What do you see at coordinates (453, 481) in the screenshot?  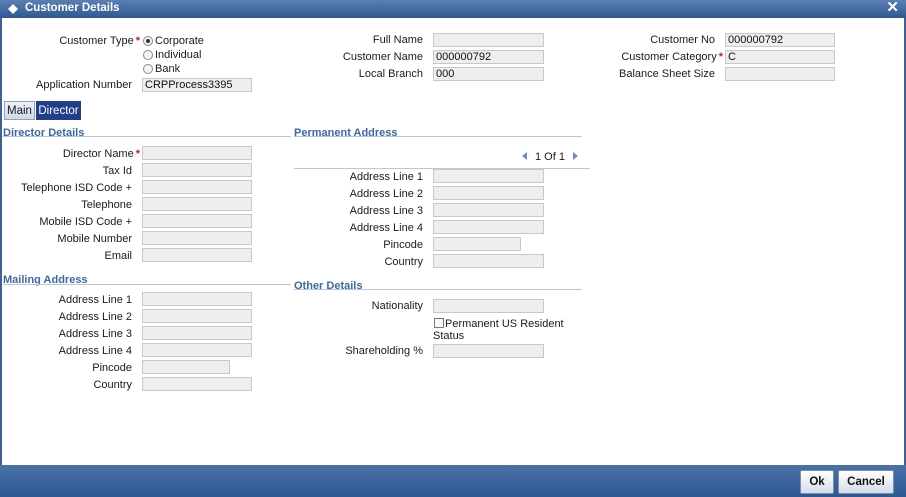 I see `footer-bar` at bounding box center [453, 481].